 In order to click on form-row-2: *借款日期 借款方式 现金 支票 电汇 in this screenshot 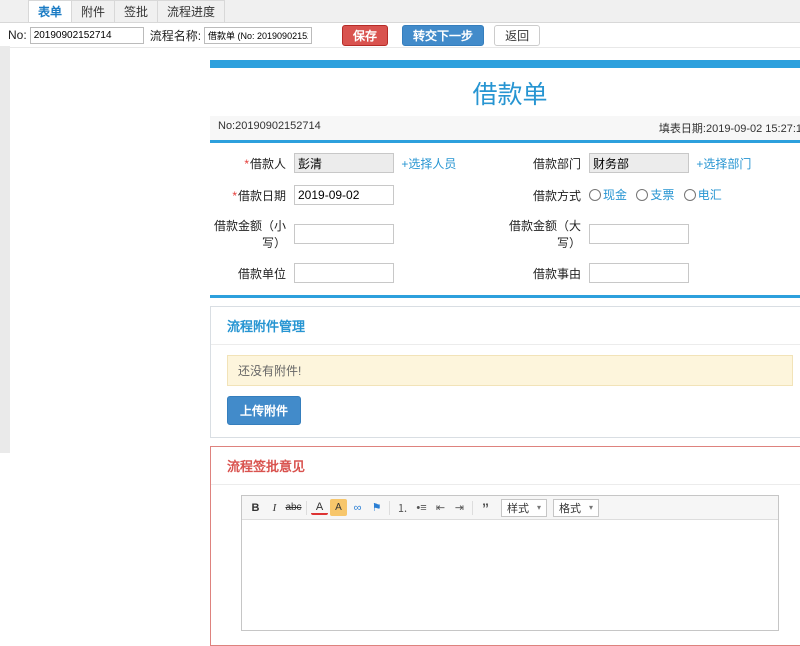, I will do `click(505, 195)`.